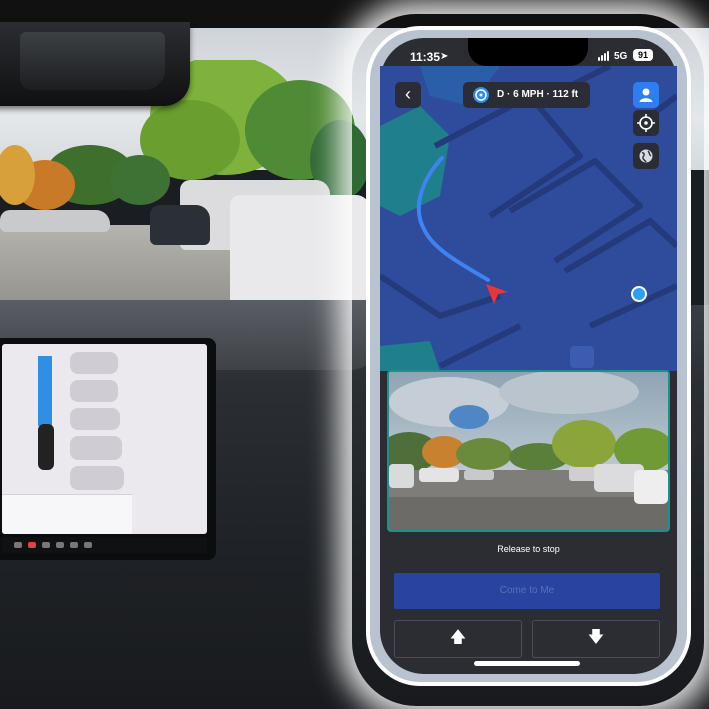 This screenshot has width=709, height=709. What do you see at coordinates (621, 56) in the screenshot?
I see `network-type: 5G` at bounding box center [621, 56].